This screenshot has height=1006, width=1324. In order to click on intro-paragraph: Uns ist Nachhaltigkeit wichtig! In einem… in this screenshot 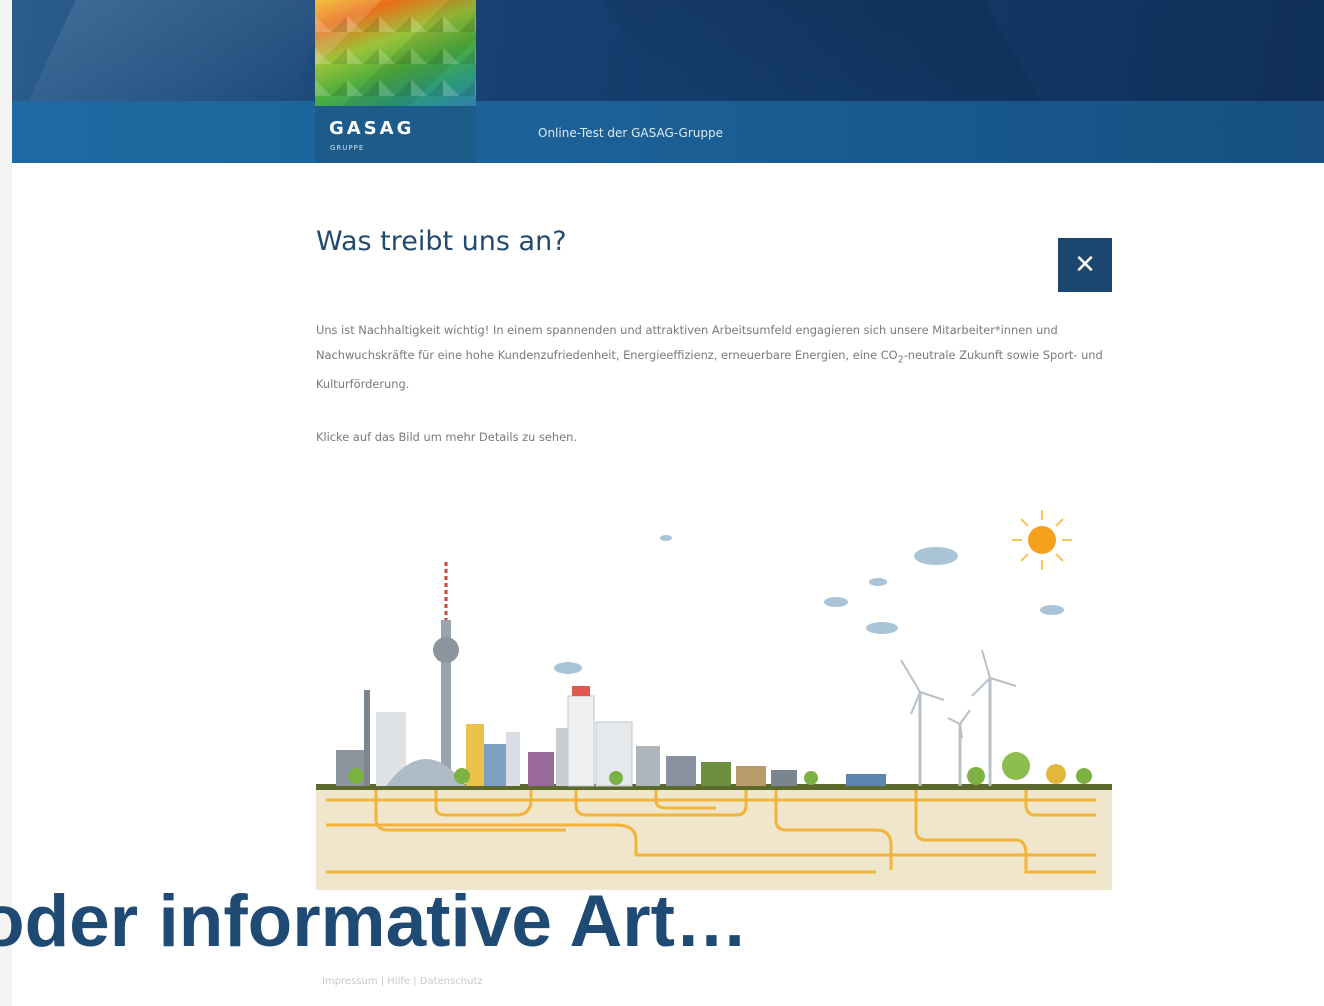, I will do `click(716, 357)`.